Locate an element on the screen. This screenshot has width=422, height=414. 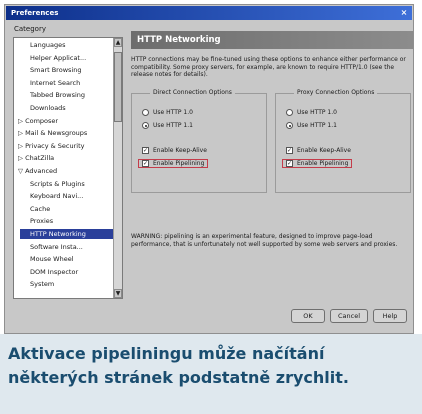
tree-item: Downloads is located at coordinates (49, 108).